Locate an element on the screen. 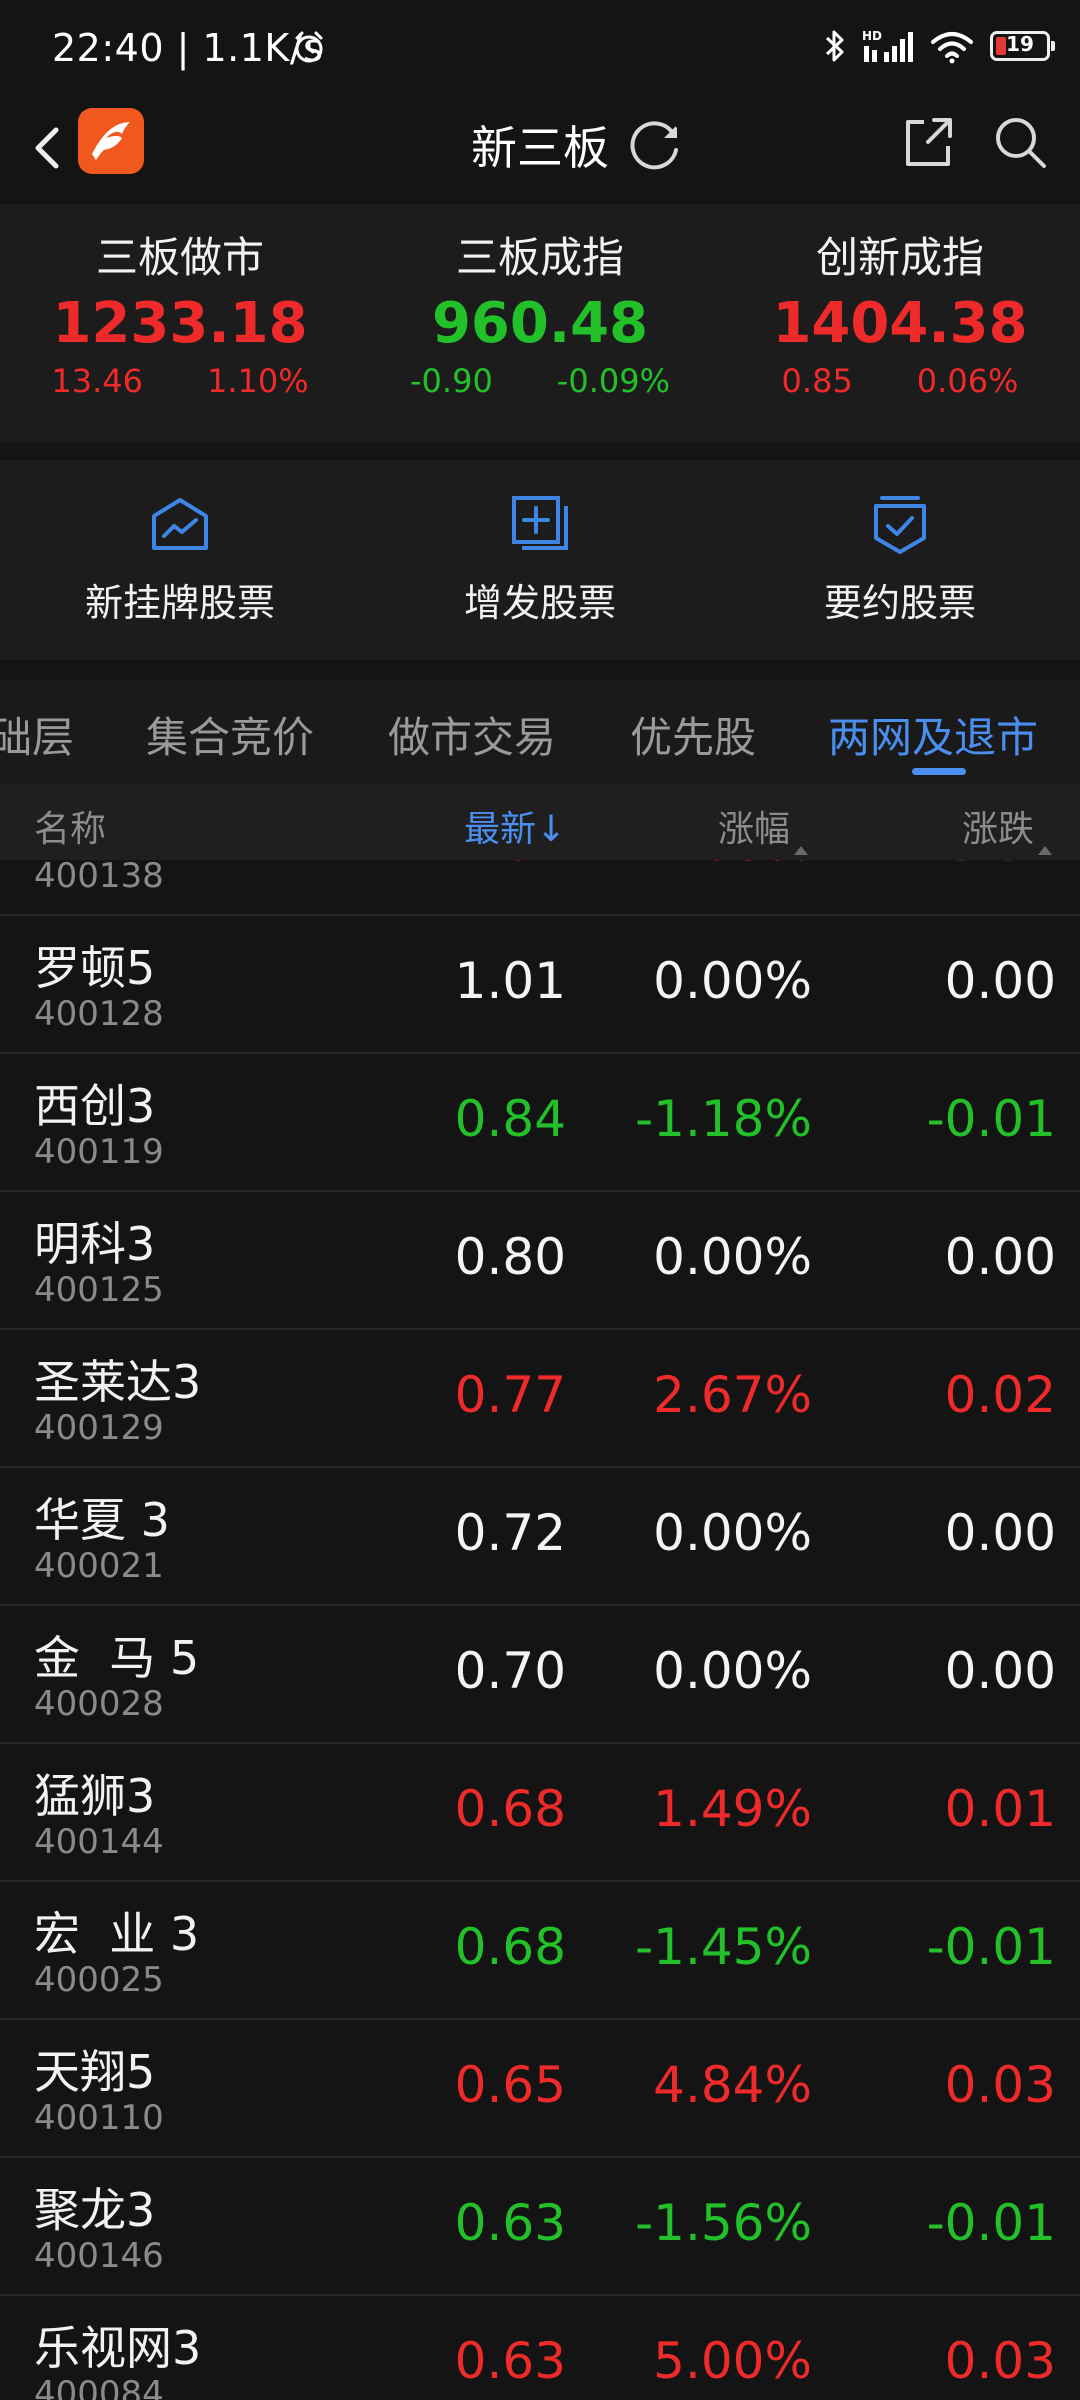 Image resolution: width=1080 pixels, height=2400 pixels. index-change: 13.46 is located at coordinates (97, 381).